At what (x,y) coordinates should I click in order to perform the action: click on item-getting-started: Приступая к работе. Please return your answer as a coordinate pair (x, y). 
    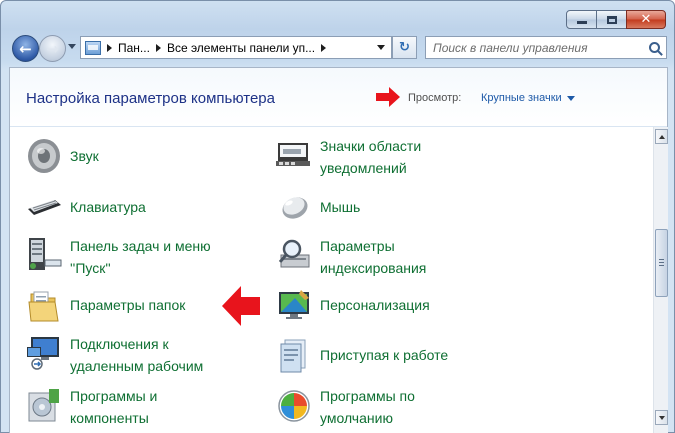
    Looking at the image, I should click on (361, 355).